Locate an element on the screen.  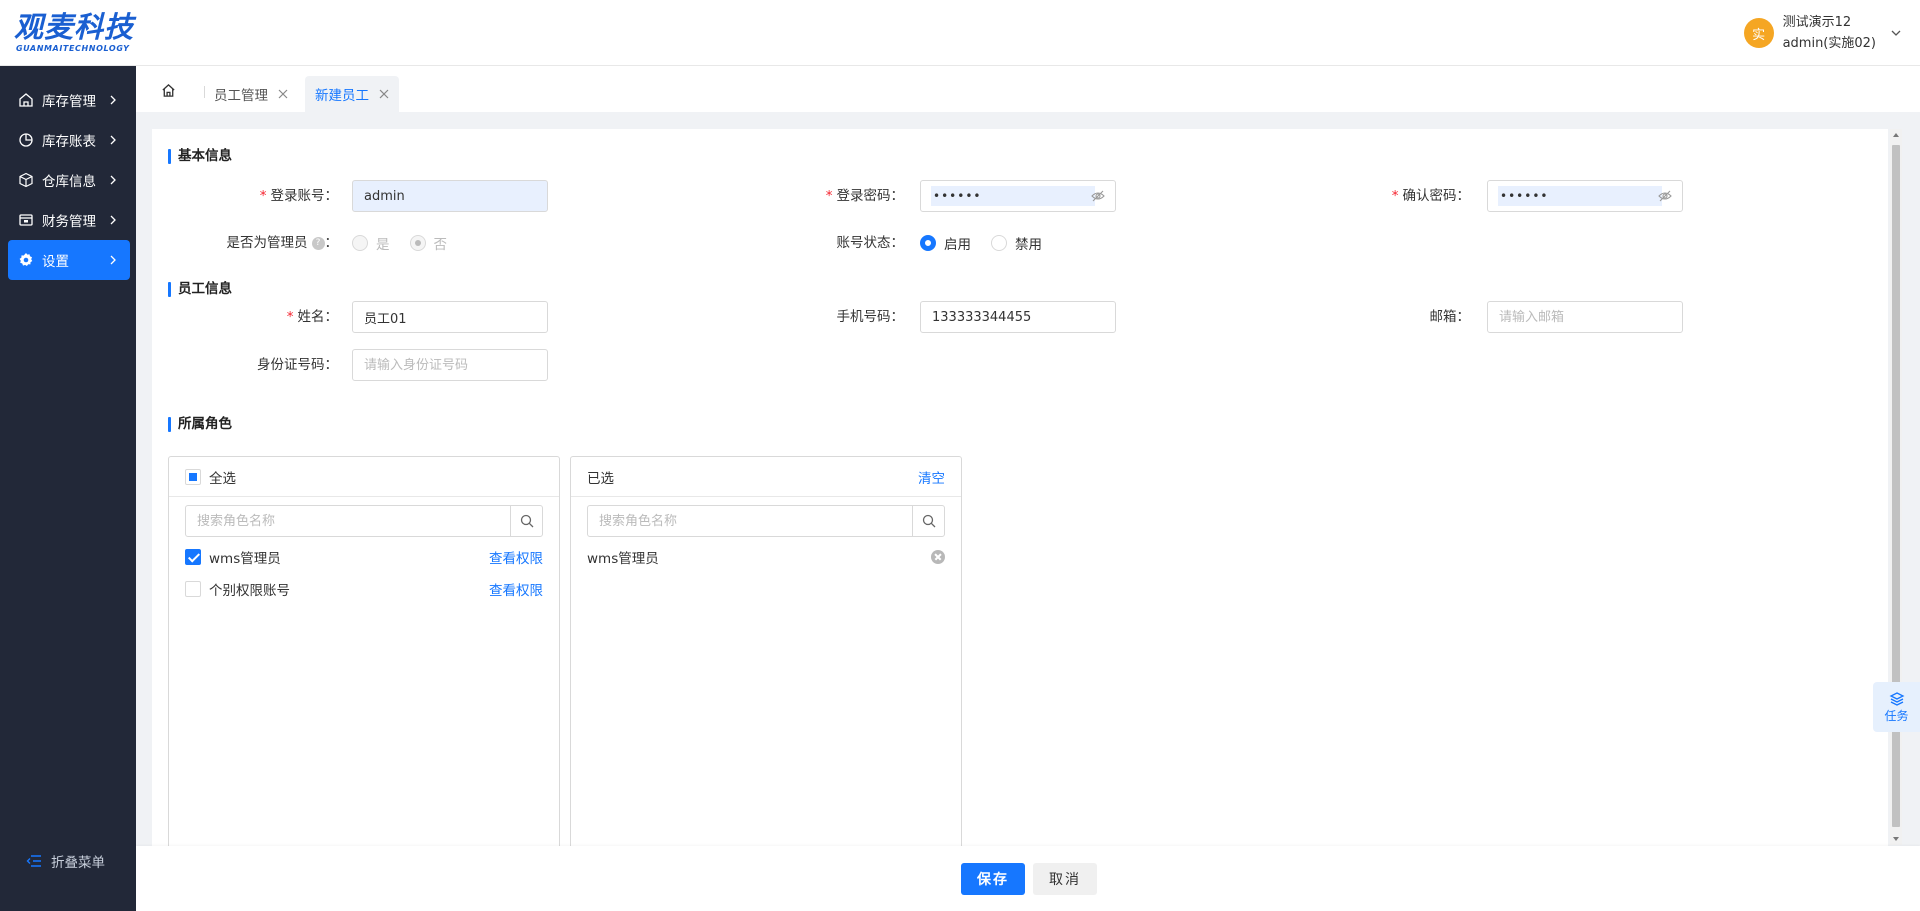
role-label: wms管理员 is located at coordinates (245, 559).